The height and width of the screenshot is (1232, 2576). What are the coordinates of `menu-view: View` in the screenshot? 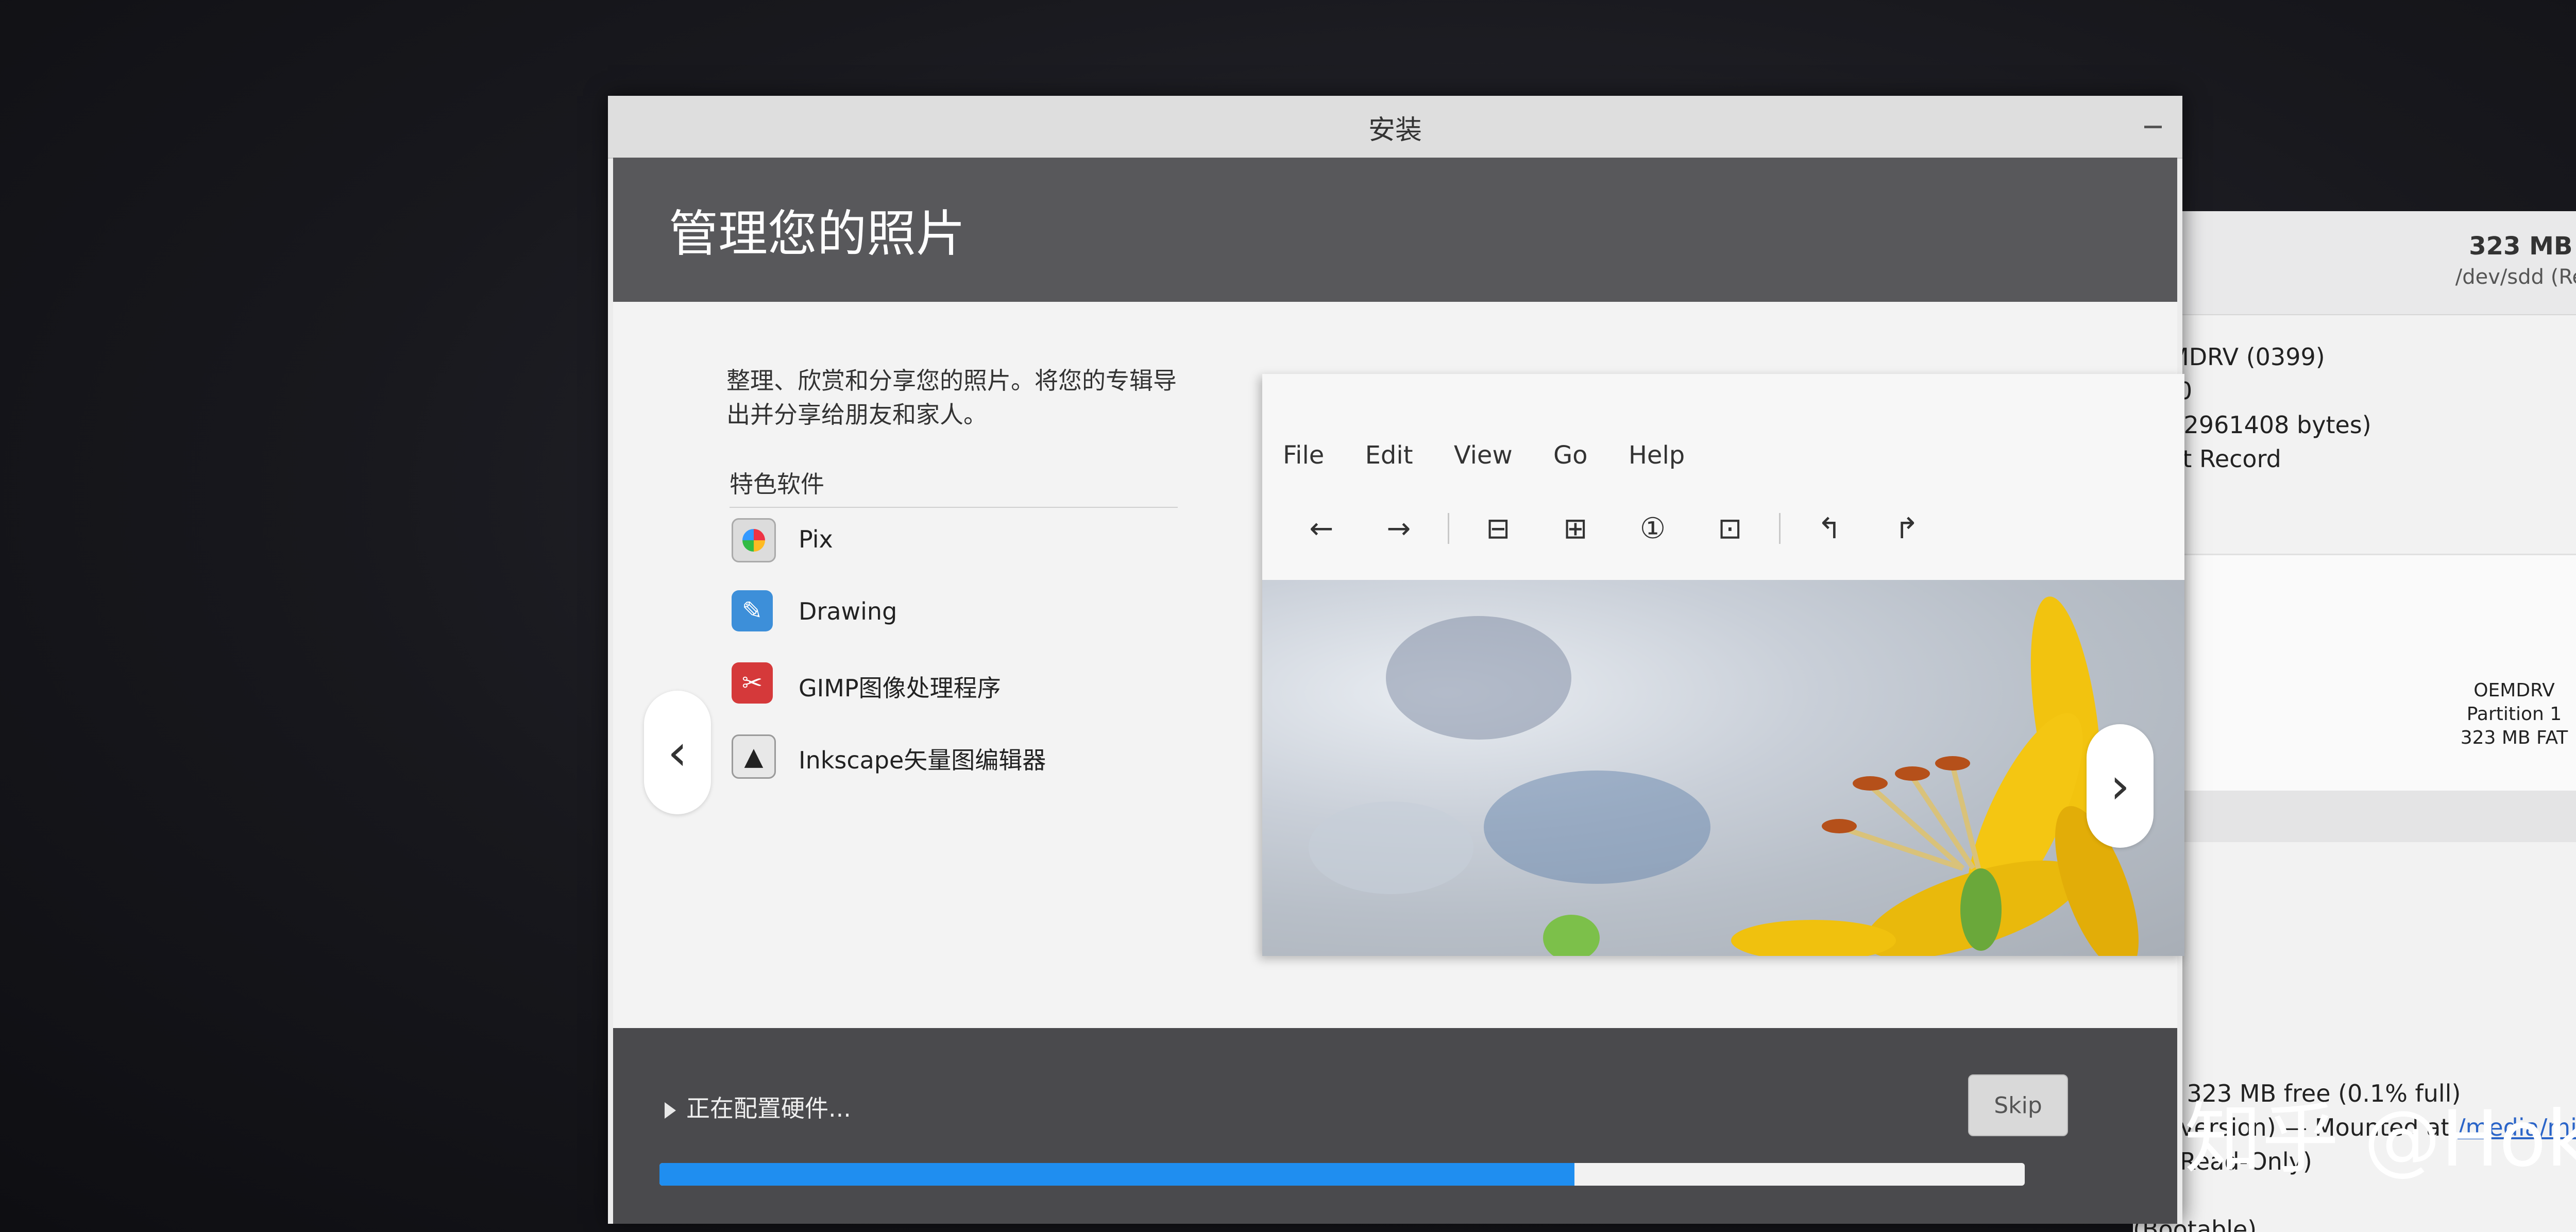 It's located at (1483, 455).